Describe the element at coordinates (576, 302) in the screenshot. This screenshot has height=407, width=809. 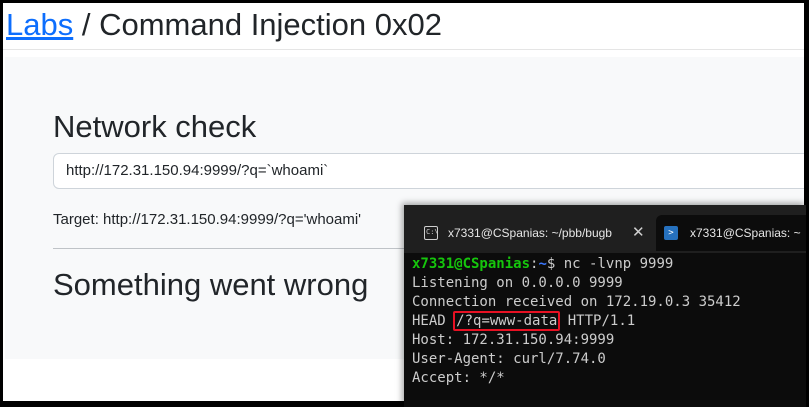
I see `output-line: Connection received on 172.19.0.3 35412` at that location.